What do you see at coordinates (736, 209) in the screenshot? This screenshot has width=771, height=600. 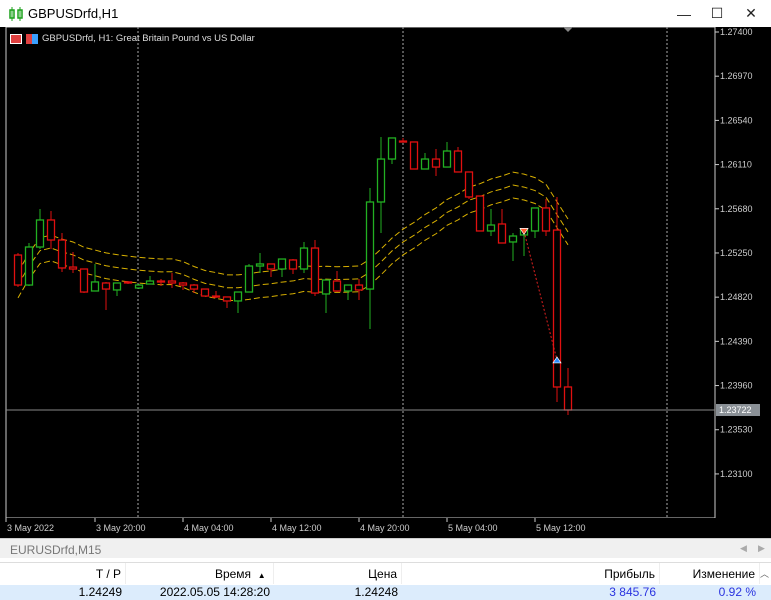 I see `price-tick-label: 1.25680` at bounding box center [736, 209].